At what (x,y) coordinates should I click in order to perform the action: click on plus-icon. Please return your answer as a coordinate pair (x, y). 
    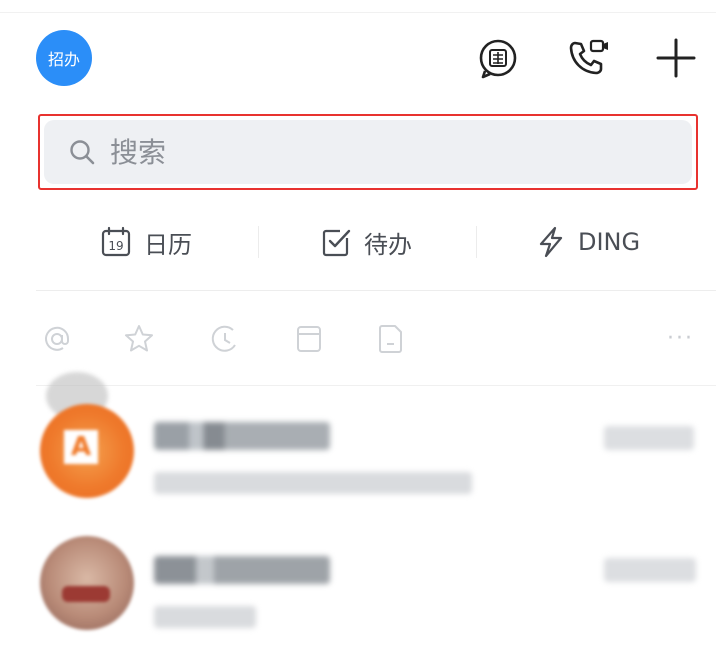
    Looking at the image, I should click on (676, 58).